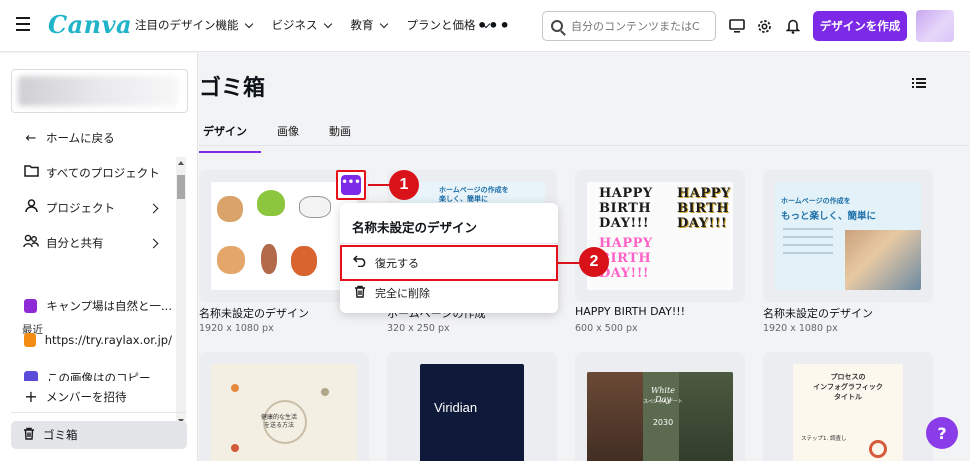 The image size is (970, 461). I want to click on search-input, so click(641, 26).